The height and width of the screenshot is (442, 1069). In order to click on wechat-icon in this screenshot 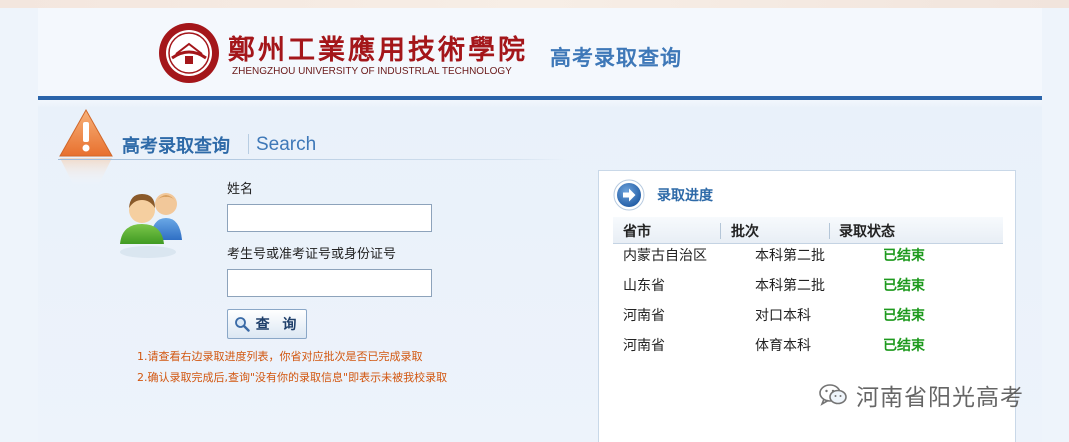, I will do `click(833, 395)`.